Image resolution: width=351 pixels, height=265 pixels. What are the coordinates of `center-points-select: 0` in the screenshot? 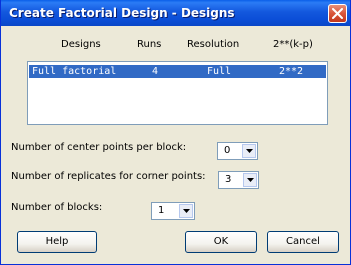 It's located at (237, 151).